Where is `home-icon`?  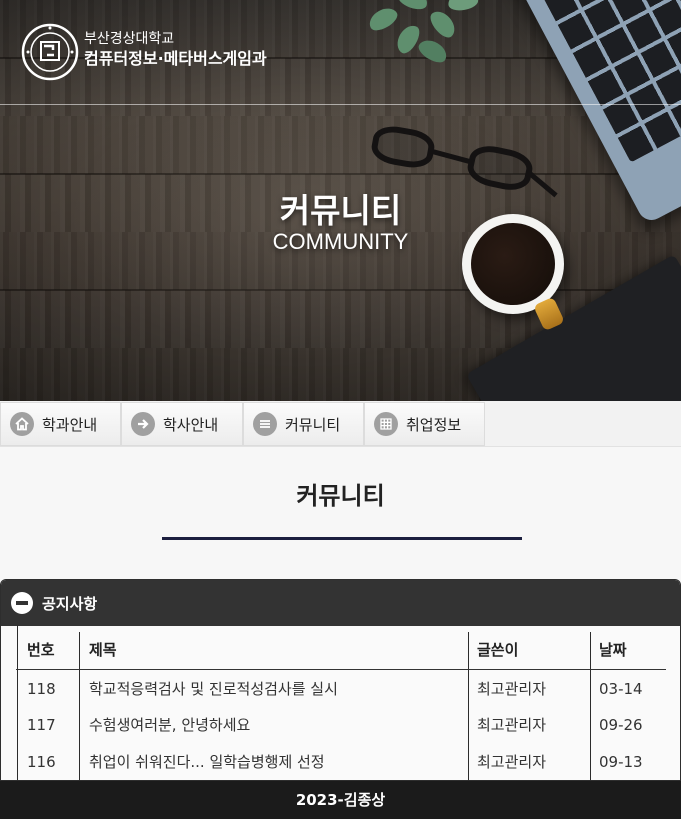 home-icon is located at coordinates (22, 424).